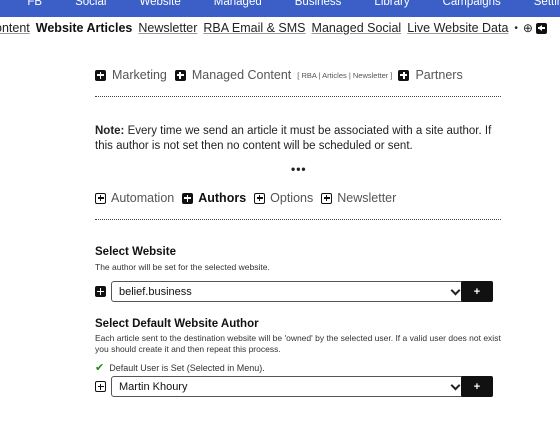  I want to click on sub-nav-newsletter: Newsletter, so click(167, 28).